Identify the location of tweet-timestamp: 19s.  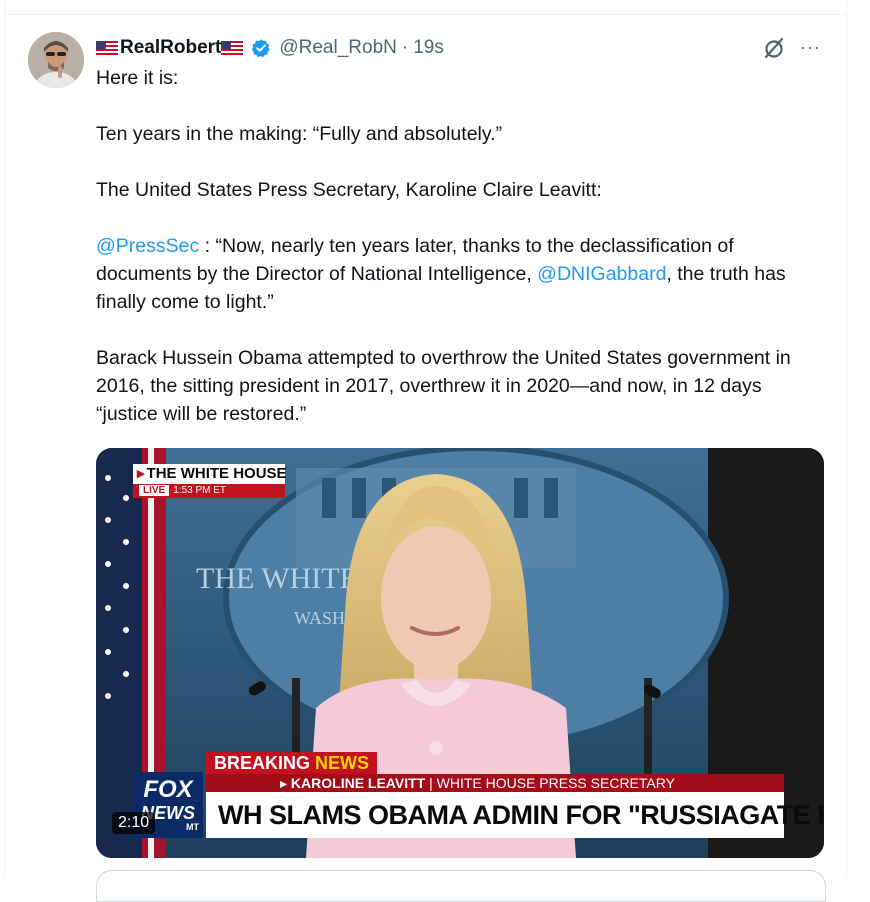
(428, 48).